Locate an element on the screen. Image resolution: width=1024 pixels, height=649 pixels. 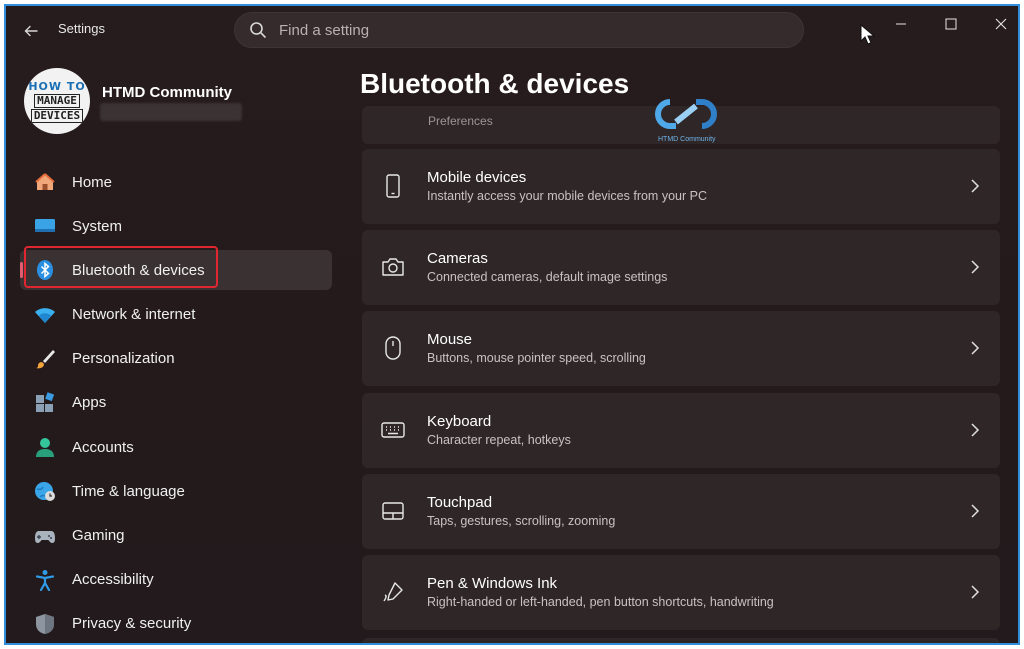
card-subtitle: Taps, gestures, scrolling, zooming is located at coordinates (521, 520).